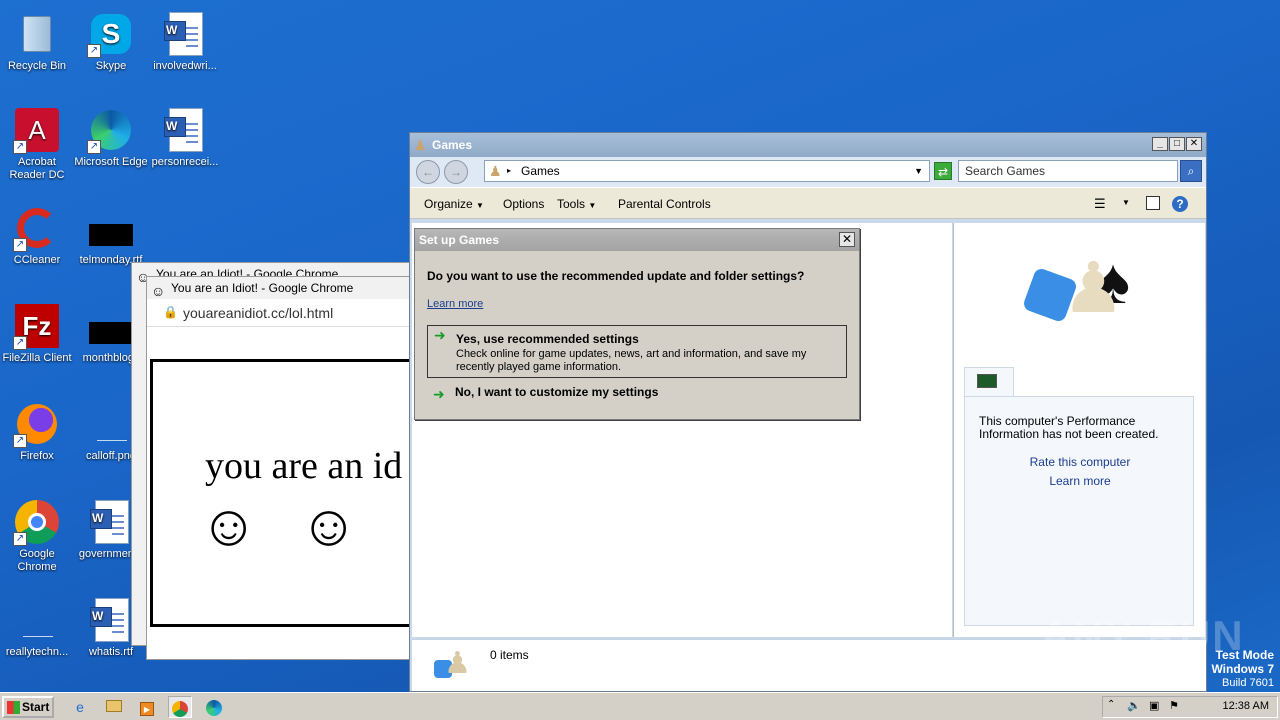  I want to click on chrome-taskbar-icon, so click(180, 707).